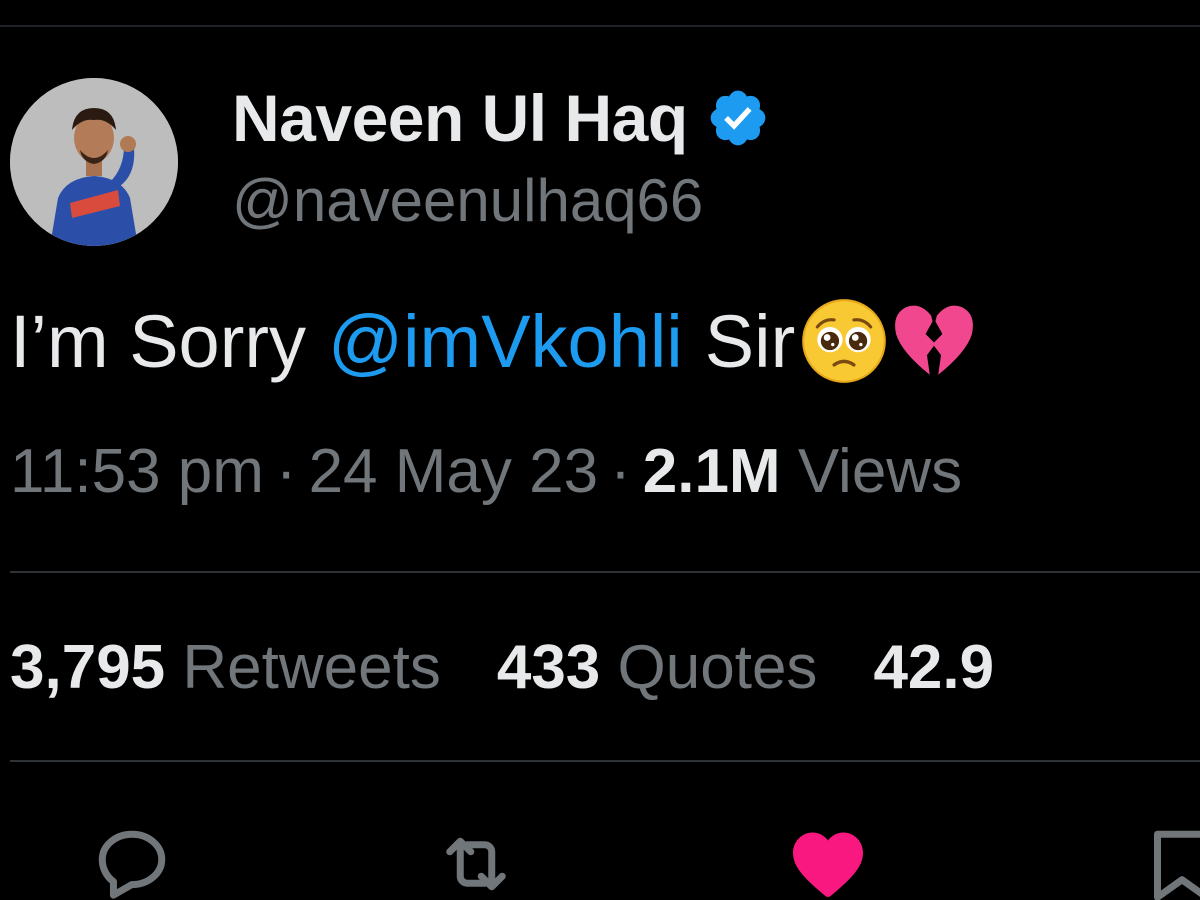  What do you see at coordinates (454, 471) in the screenshot?
I see `tweet-date: 24 May 23` at bounding box center [454, 471].